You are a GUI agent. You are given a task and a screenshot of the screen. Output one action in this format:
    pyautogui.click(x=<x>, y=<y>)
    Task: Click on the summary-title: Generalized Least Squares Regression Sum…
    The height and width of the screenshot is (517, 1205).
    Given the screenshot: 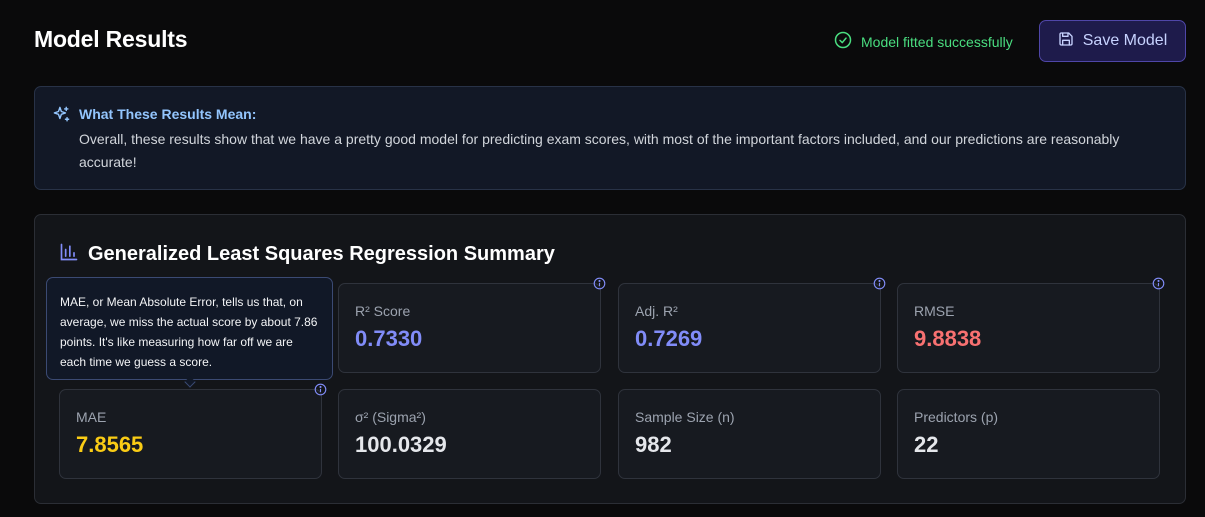 What is the action you would take?
    pyautogui.click(x=321, y=254)
    